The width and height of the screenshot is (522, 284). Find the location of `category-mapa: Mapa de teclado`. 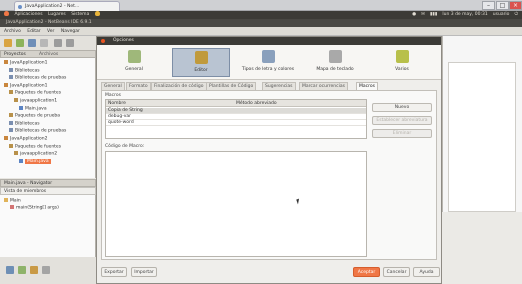

category-mapa: Mapa de teclado is located at coordinates (335, 62).